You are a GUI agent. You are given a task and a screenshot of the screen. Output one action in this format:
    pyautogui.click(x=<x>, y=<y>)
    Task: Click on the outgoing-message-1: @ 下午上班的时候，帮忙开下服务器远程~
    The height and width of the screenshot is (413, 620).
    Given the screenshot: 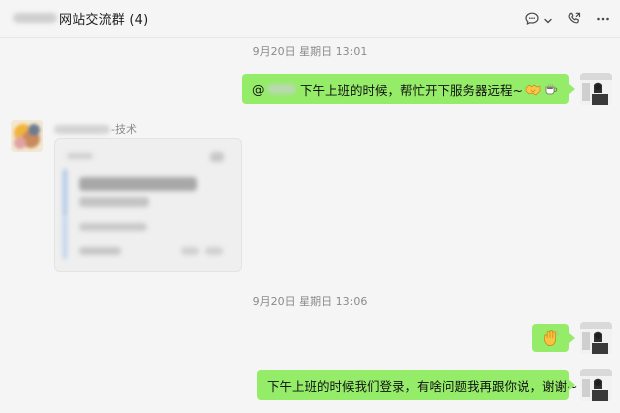 What is the action you would take?
    pyautogui.click(x=405, y=89)
    